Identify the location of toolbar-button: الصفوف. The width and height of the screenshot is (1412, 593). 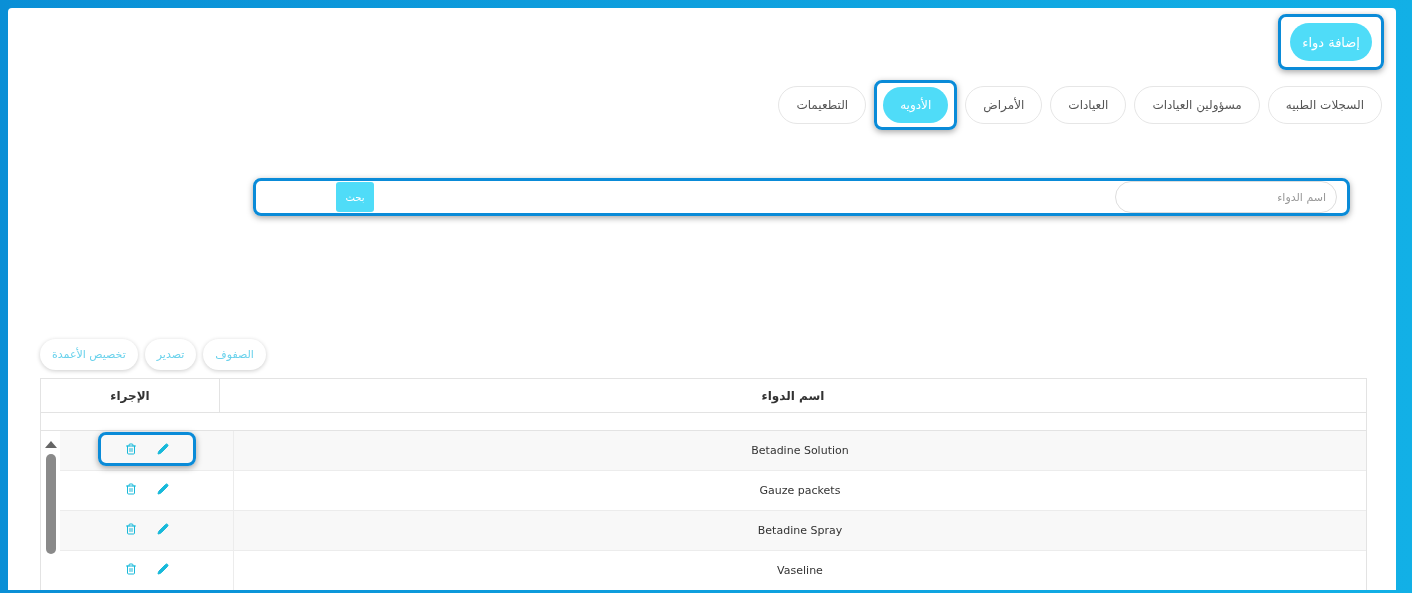
(234, 354).